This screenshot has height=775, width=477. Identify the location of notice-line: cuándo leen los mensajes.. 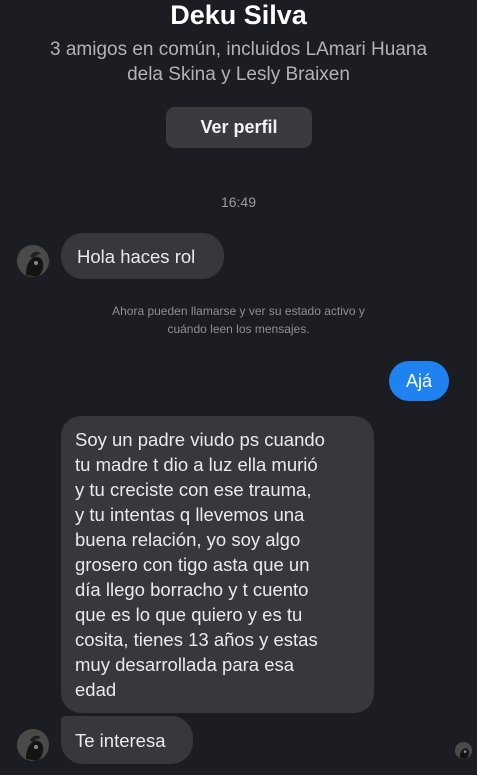
(238, 329).